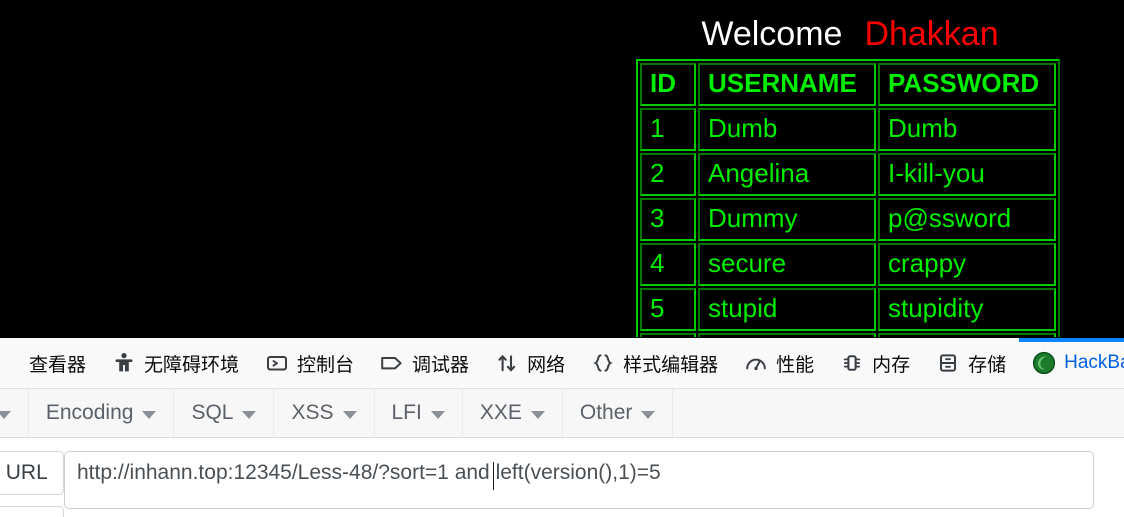 This screenshot has width=1124, height=517. What do you see at coordinates (787, 219) in the screenshot?
I see `cell-username: Dummy` at bounding box center [787, 219].